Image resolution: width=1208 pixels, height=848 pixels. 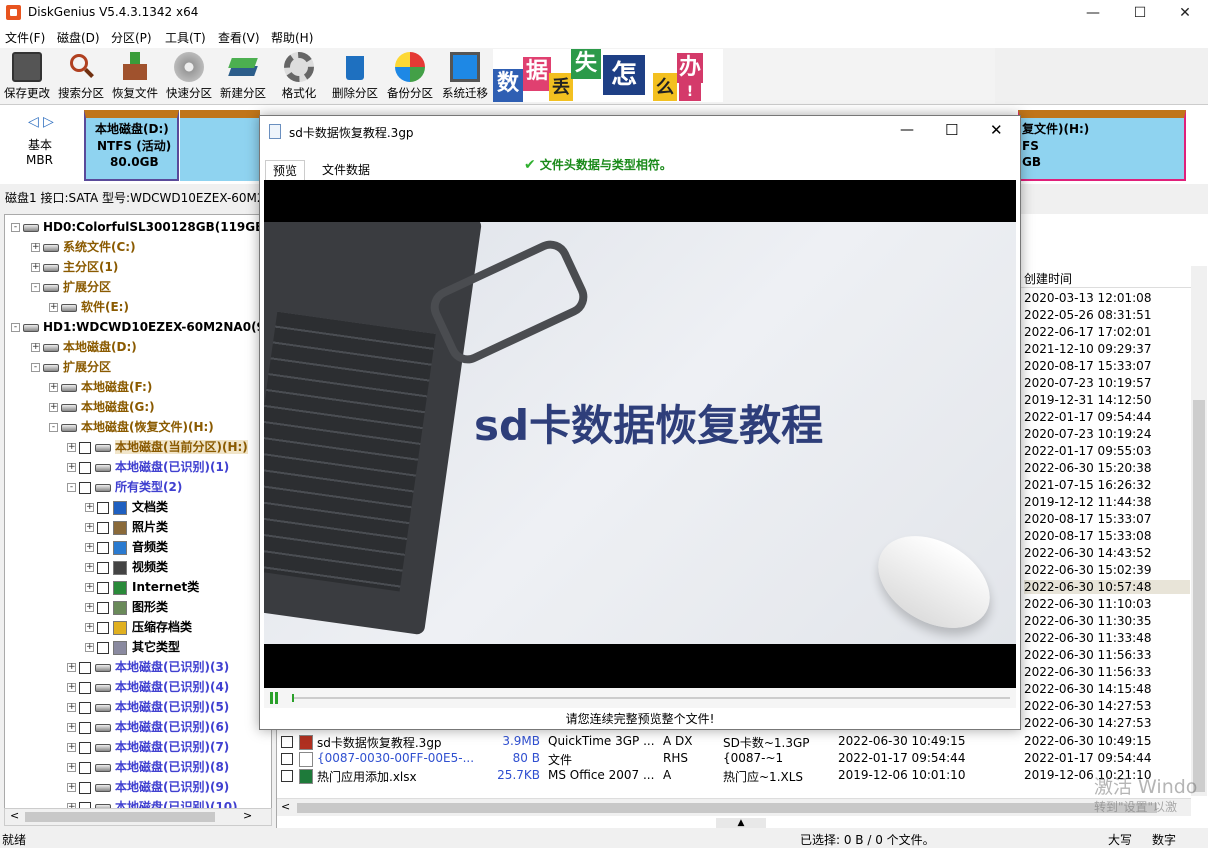 What do you see at coordinates (1087, 315) in the screenshot?
I see `created-time-cell: 2022-05-26 08:31:51` at bounding box center [1087, 315].